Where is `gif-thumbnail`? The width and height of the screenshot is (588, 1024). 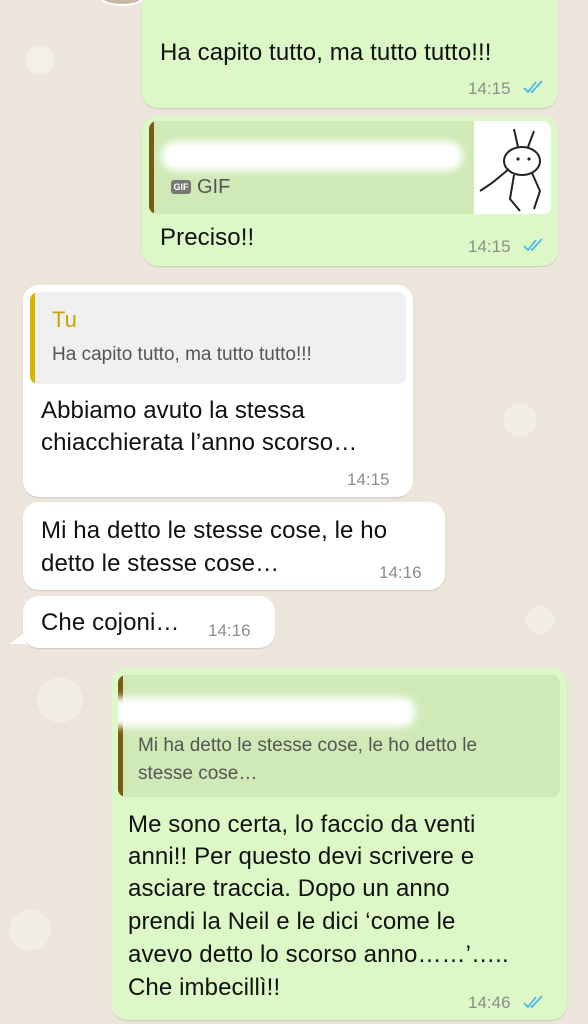
gif-thumbnail is located at coordinates (512, 167).